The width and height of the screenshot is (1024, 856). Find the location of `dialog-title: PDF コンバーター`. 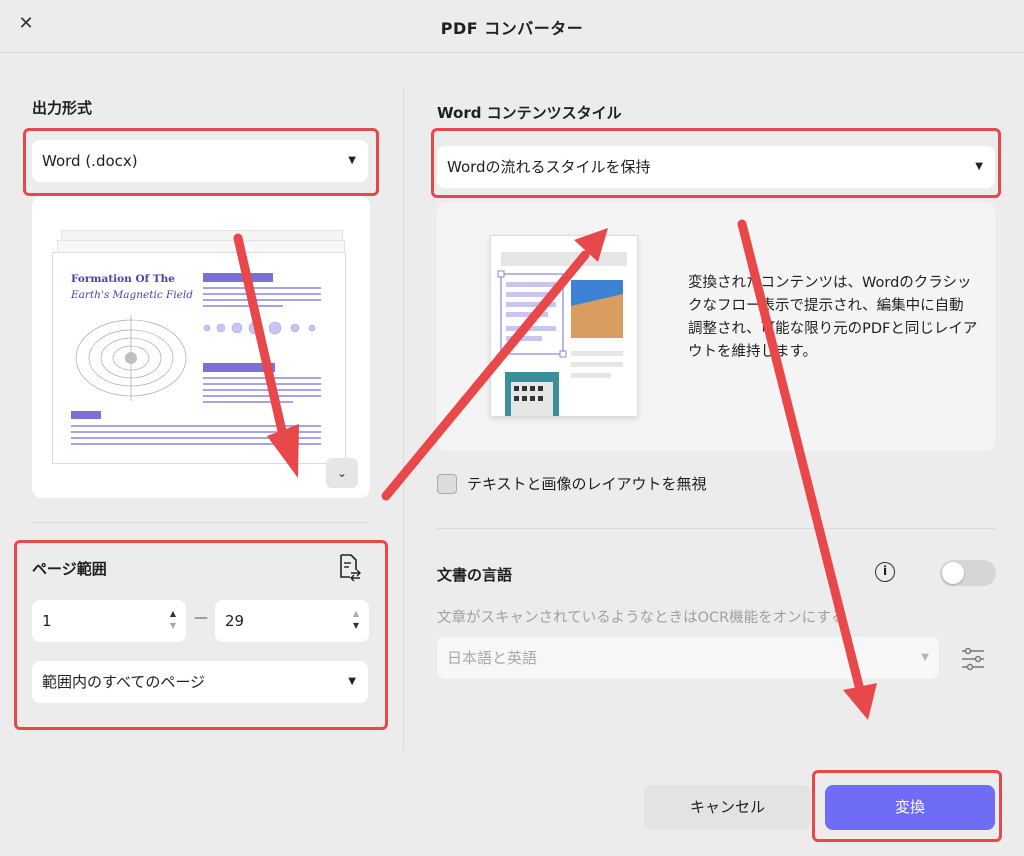

dialog-title: PDF コンバーター is located at coordinates (512, 28).